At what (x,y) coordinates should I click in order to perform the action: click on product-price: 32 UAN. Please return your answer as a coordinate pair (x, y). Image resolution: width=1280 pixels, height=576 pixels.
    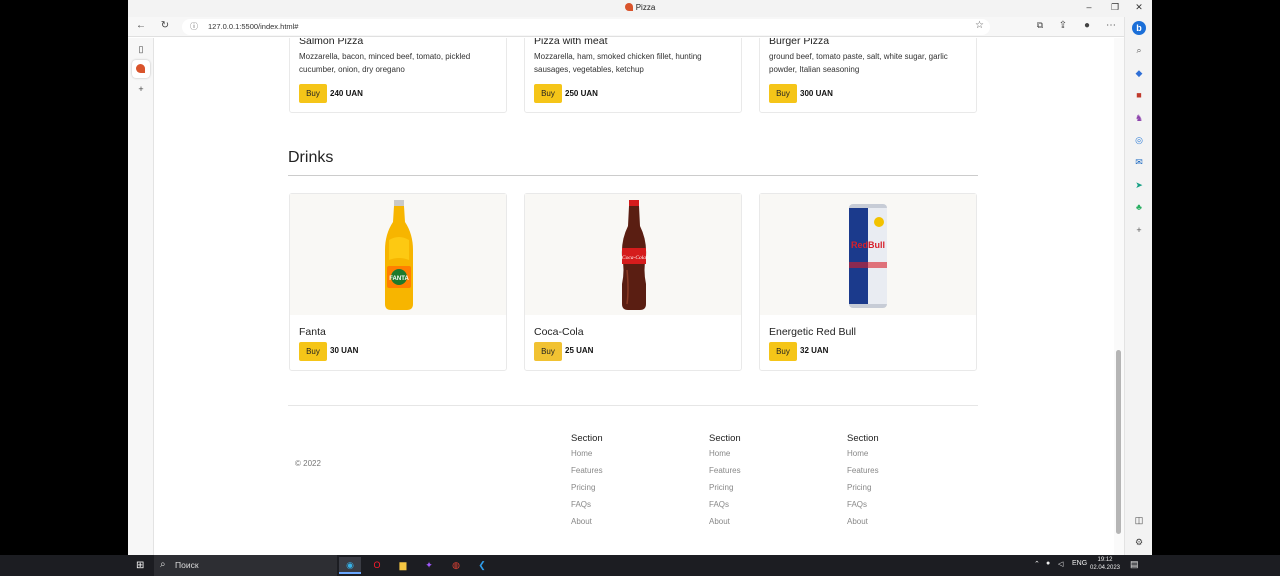
    Looking at the image, I should click on (814, 350).